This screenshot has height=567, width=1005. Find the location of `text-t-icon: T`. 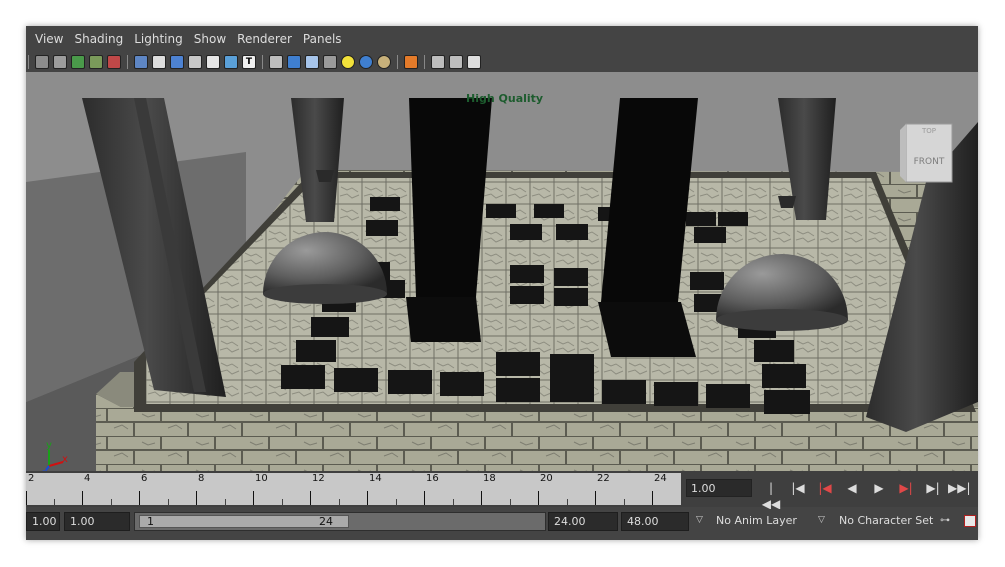

text-t-icon: T is located at coordinates (249, 62).